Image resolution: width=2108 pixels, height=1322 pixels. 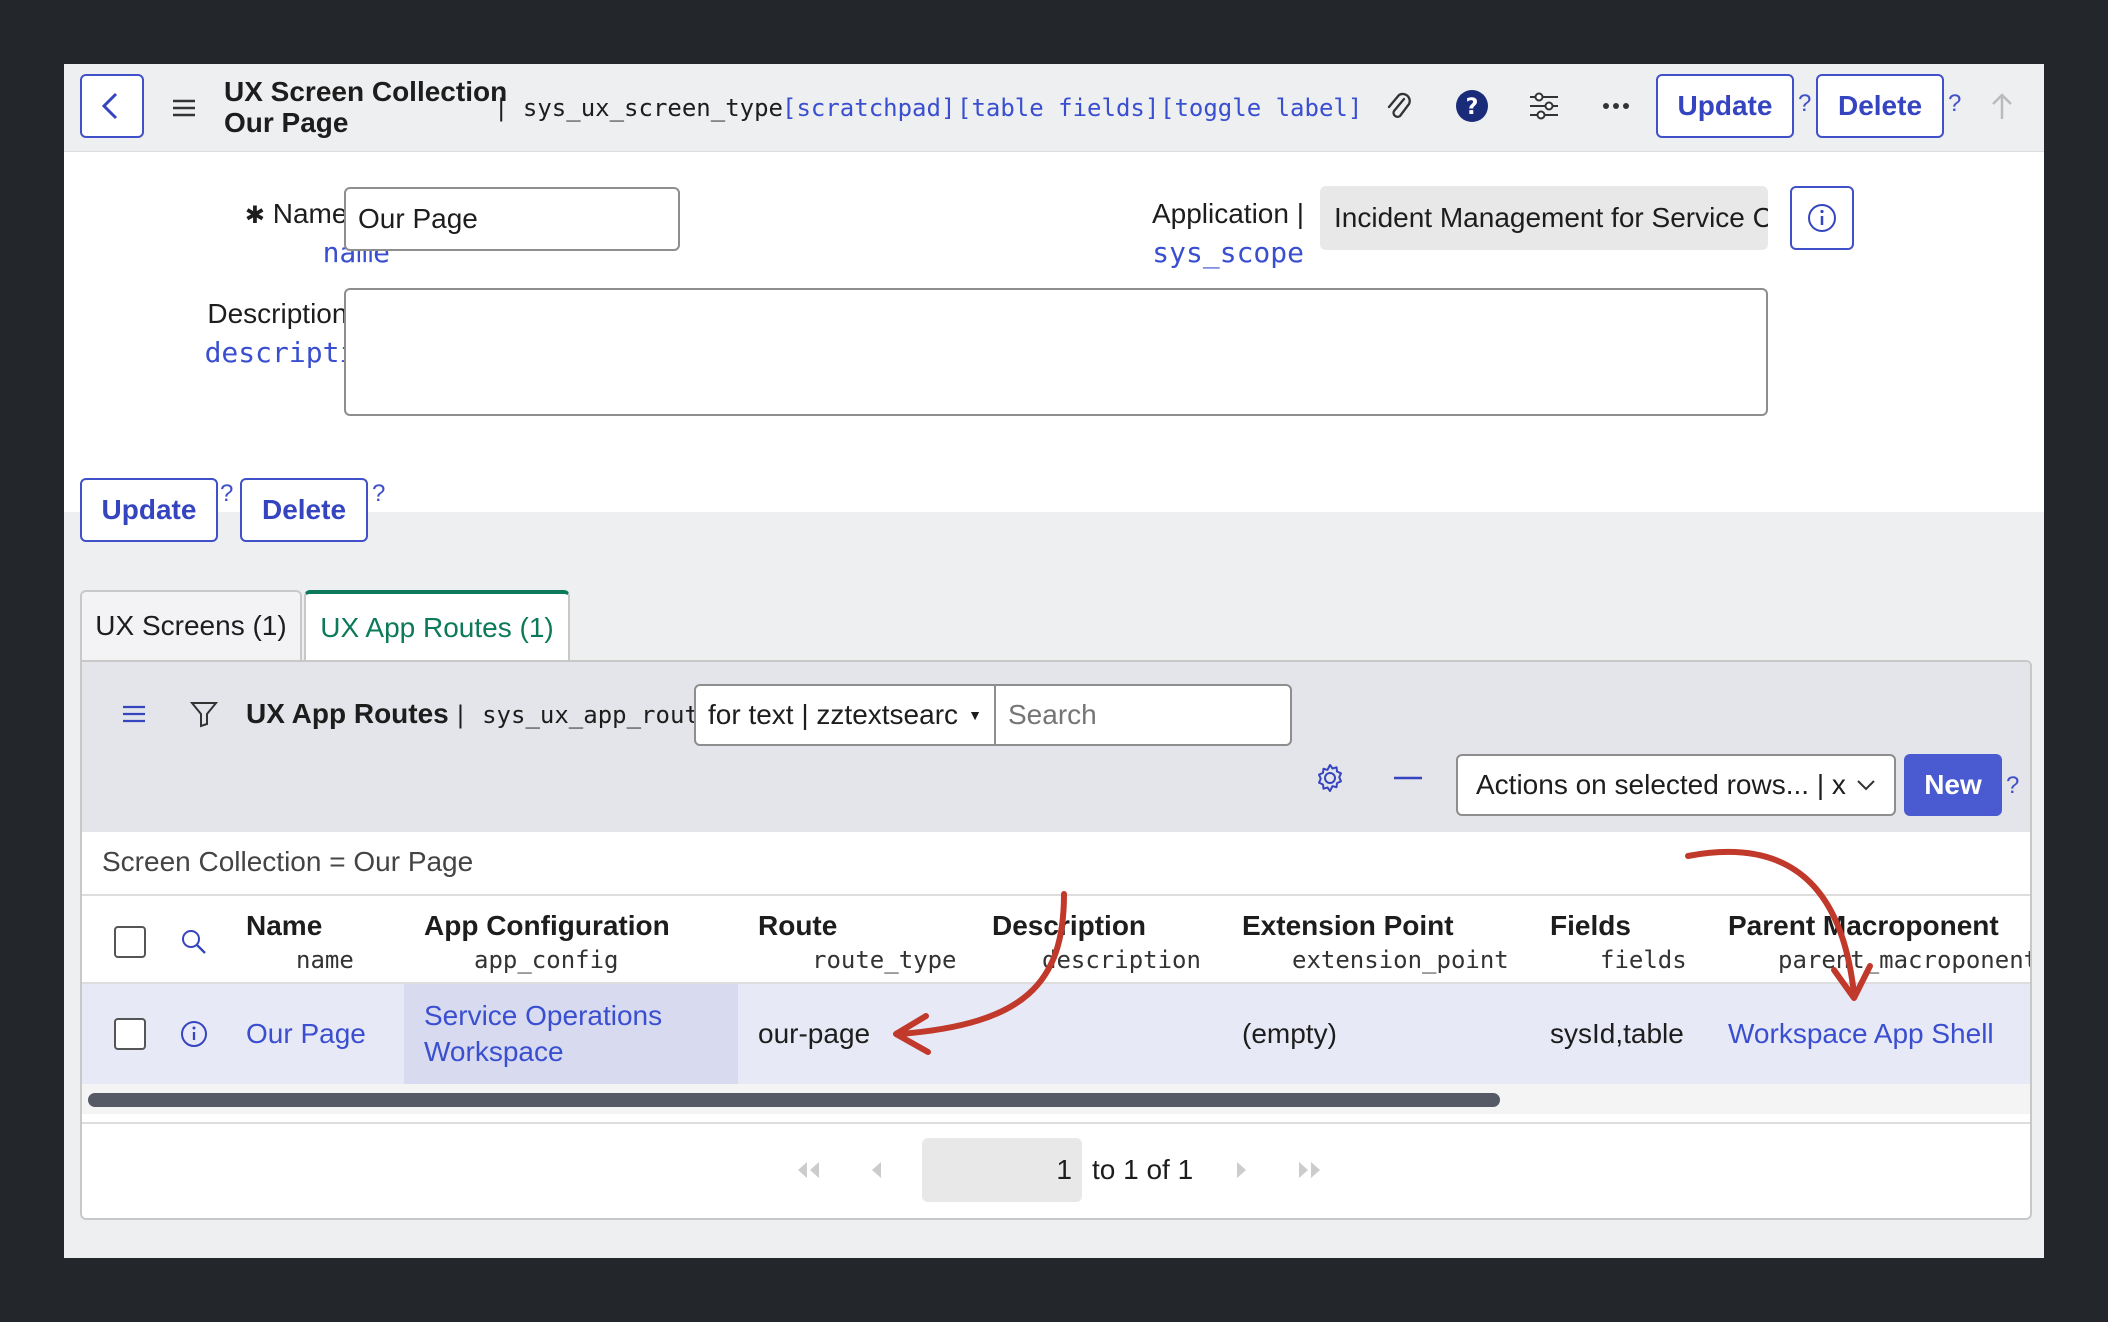 What do you see at coordinates (1383, 951) in the screenshot?
I see `annotation-arrows` at bounding box center [1383, 951].